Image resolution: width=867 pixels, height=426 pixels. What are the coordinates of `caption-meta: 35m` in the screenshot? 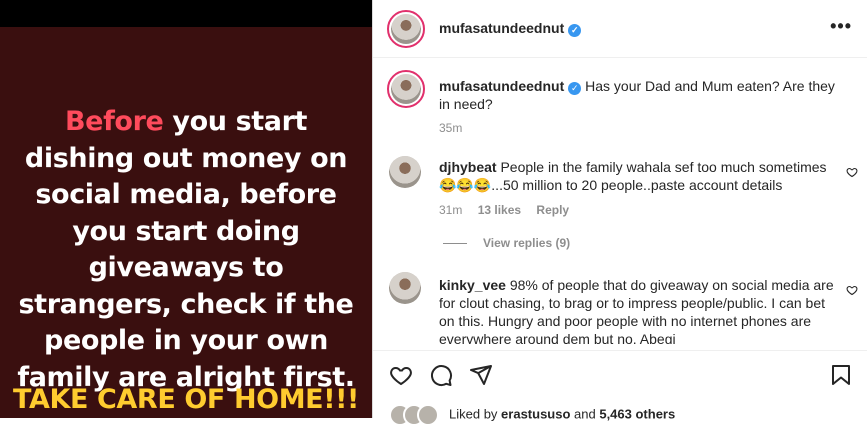 It's located at (456, 128).